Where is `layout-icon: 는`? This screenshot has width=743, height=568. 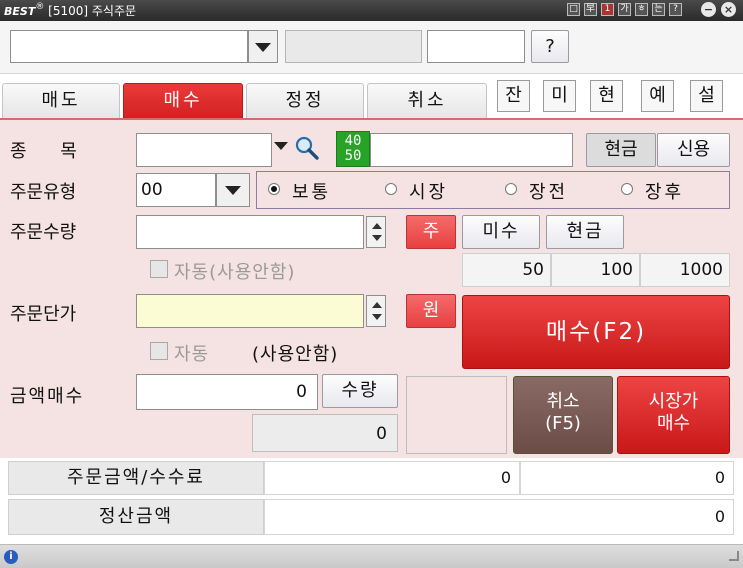
layout-icon: 는 is located at coordinates (658, 9).